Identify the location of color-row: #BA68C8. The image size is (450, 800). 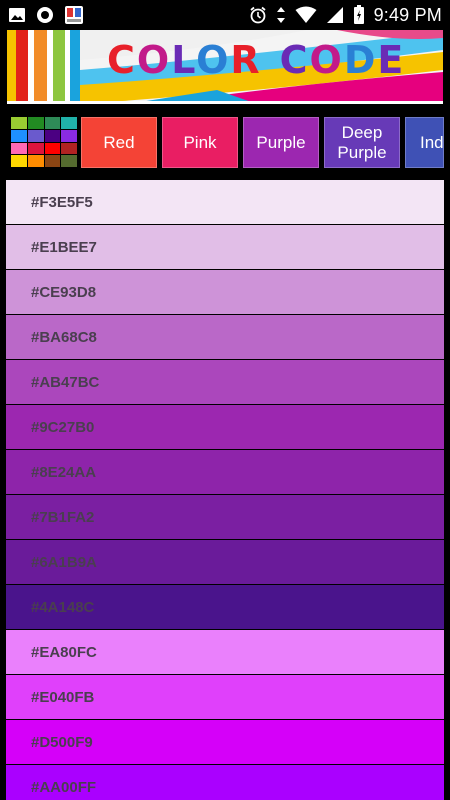
(225, 337).